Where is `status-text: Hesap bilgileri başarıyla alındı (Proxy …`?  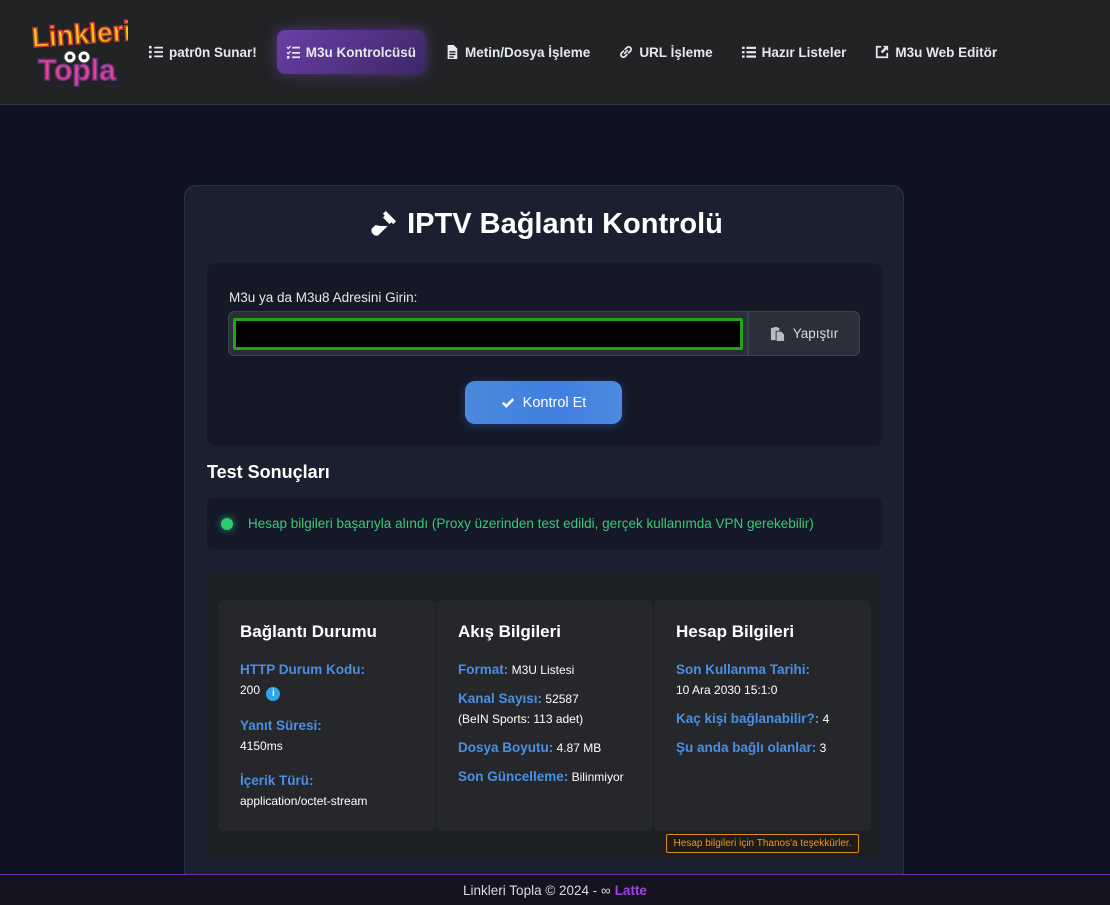 status-text: Hesap bilgileri başarıyla alındı (Proxy … is located at coordinates (531, 523).